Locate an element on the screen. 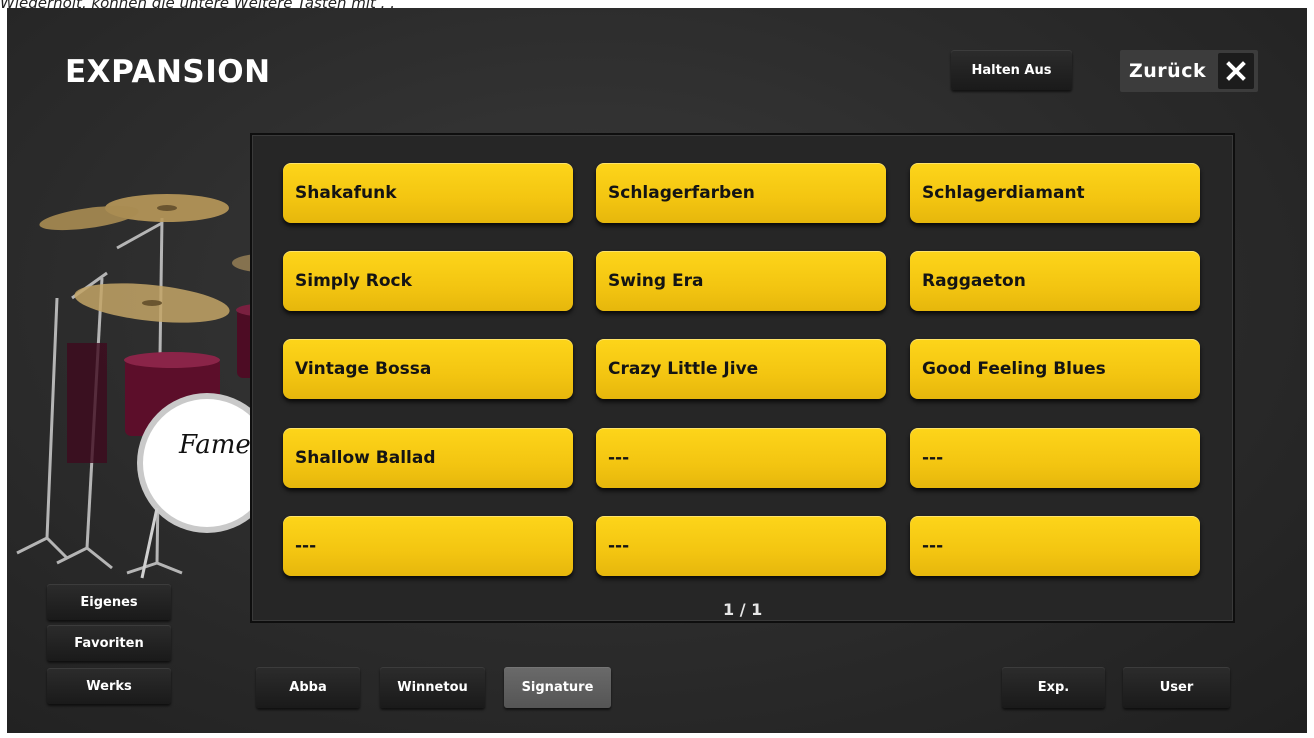 The height and width of the screenshot is (738, 1314). style-tile: Swing Era is located at coordinates (741, 281).